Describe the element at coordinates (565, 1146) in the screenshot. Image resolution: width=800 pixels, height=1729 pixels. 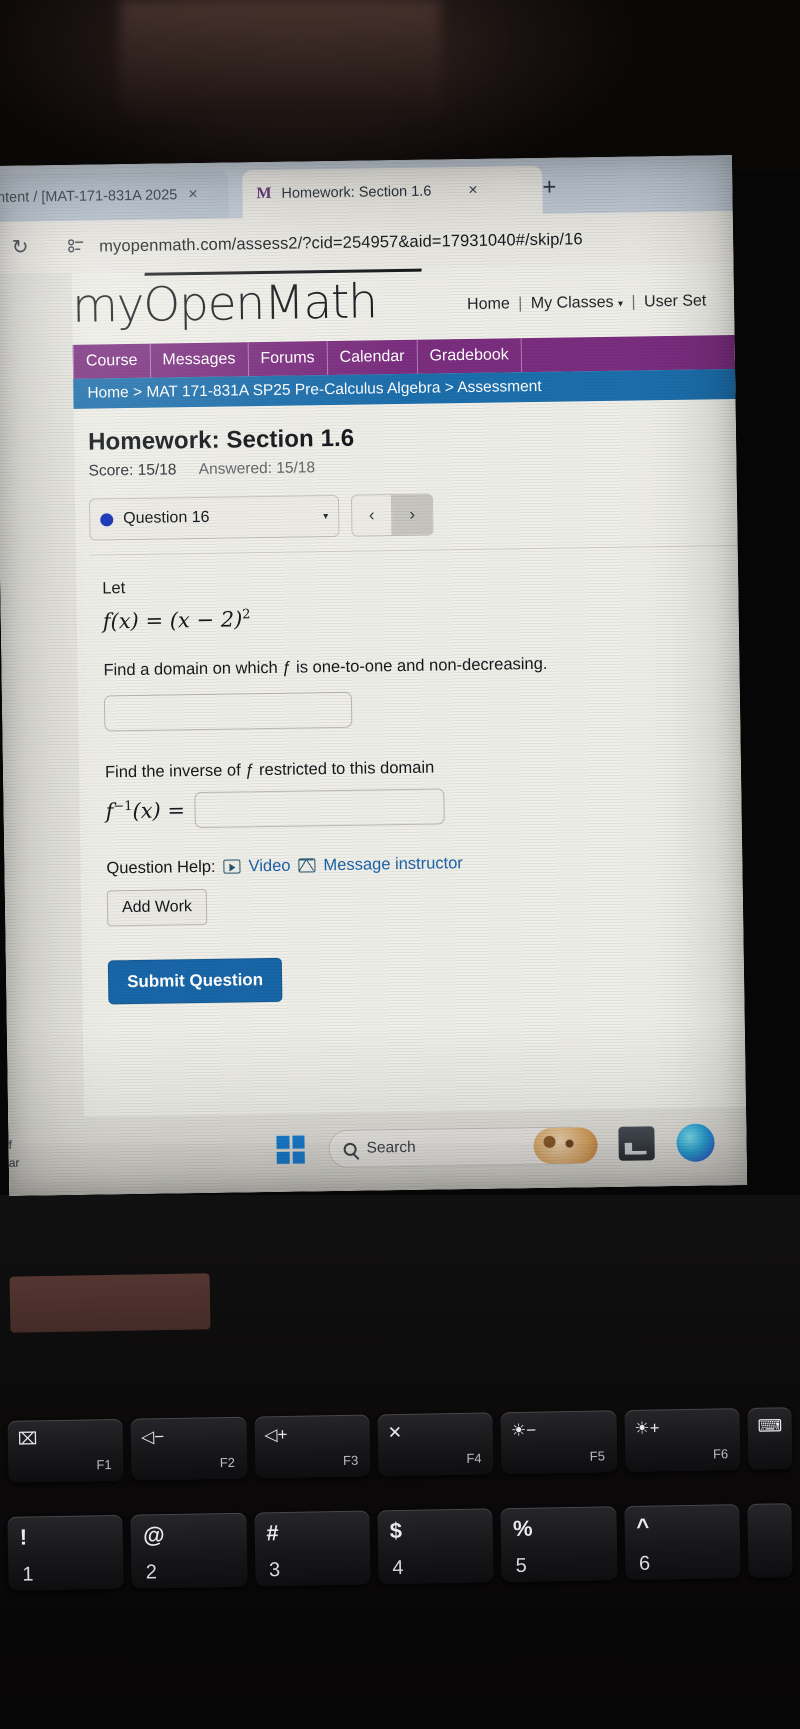
I see `widget-cat-icon` at that location.